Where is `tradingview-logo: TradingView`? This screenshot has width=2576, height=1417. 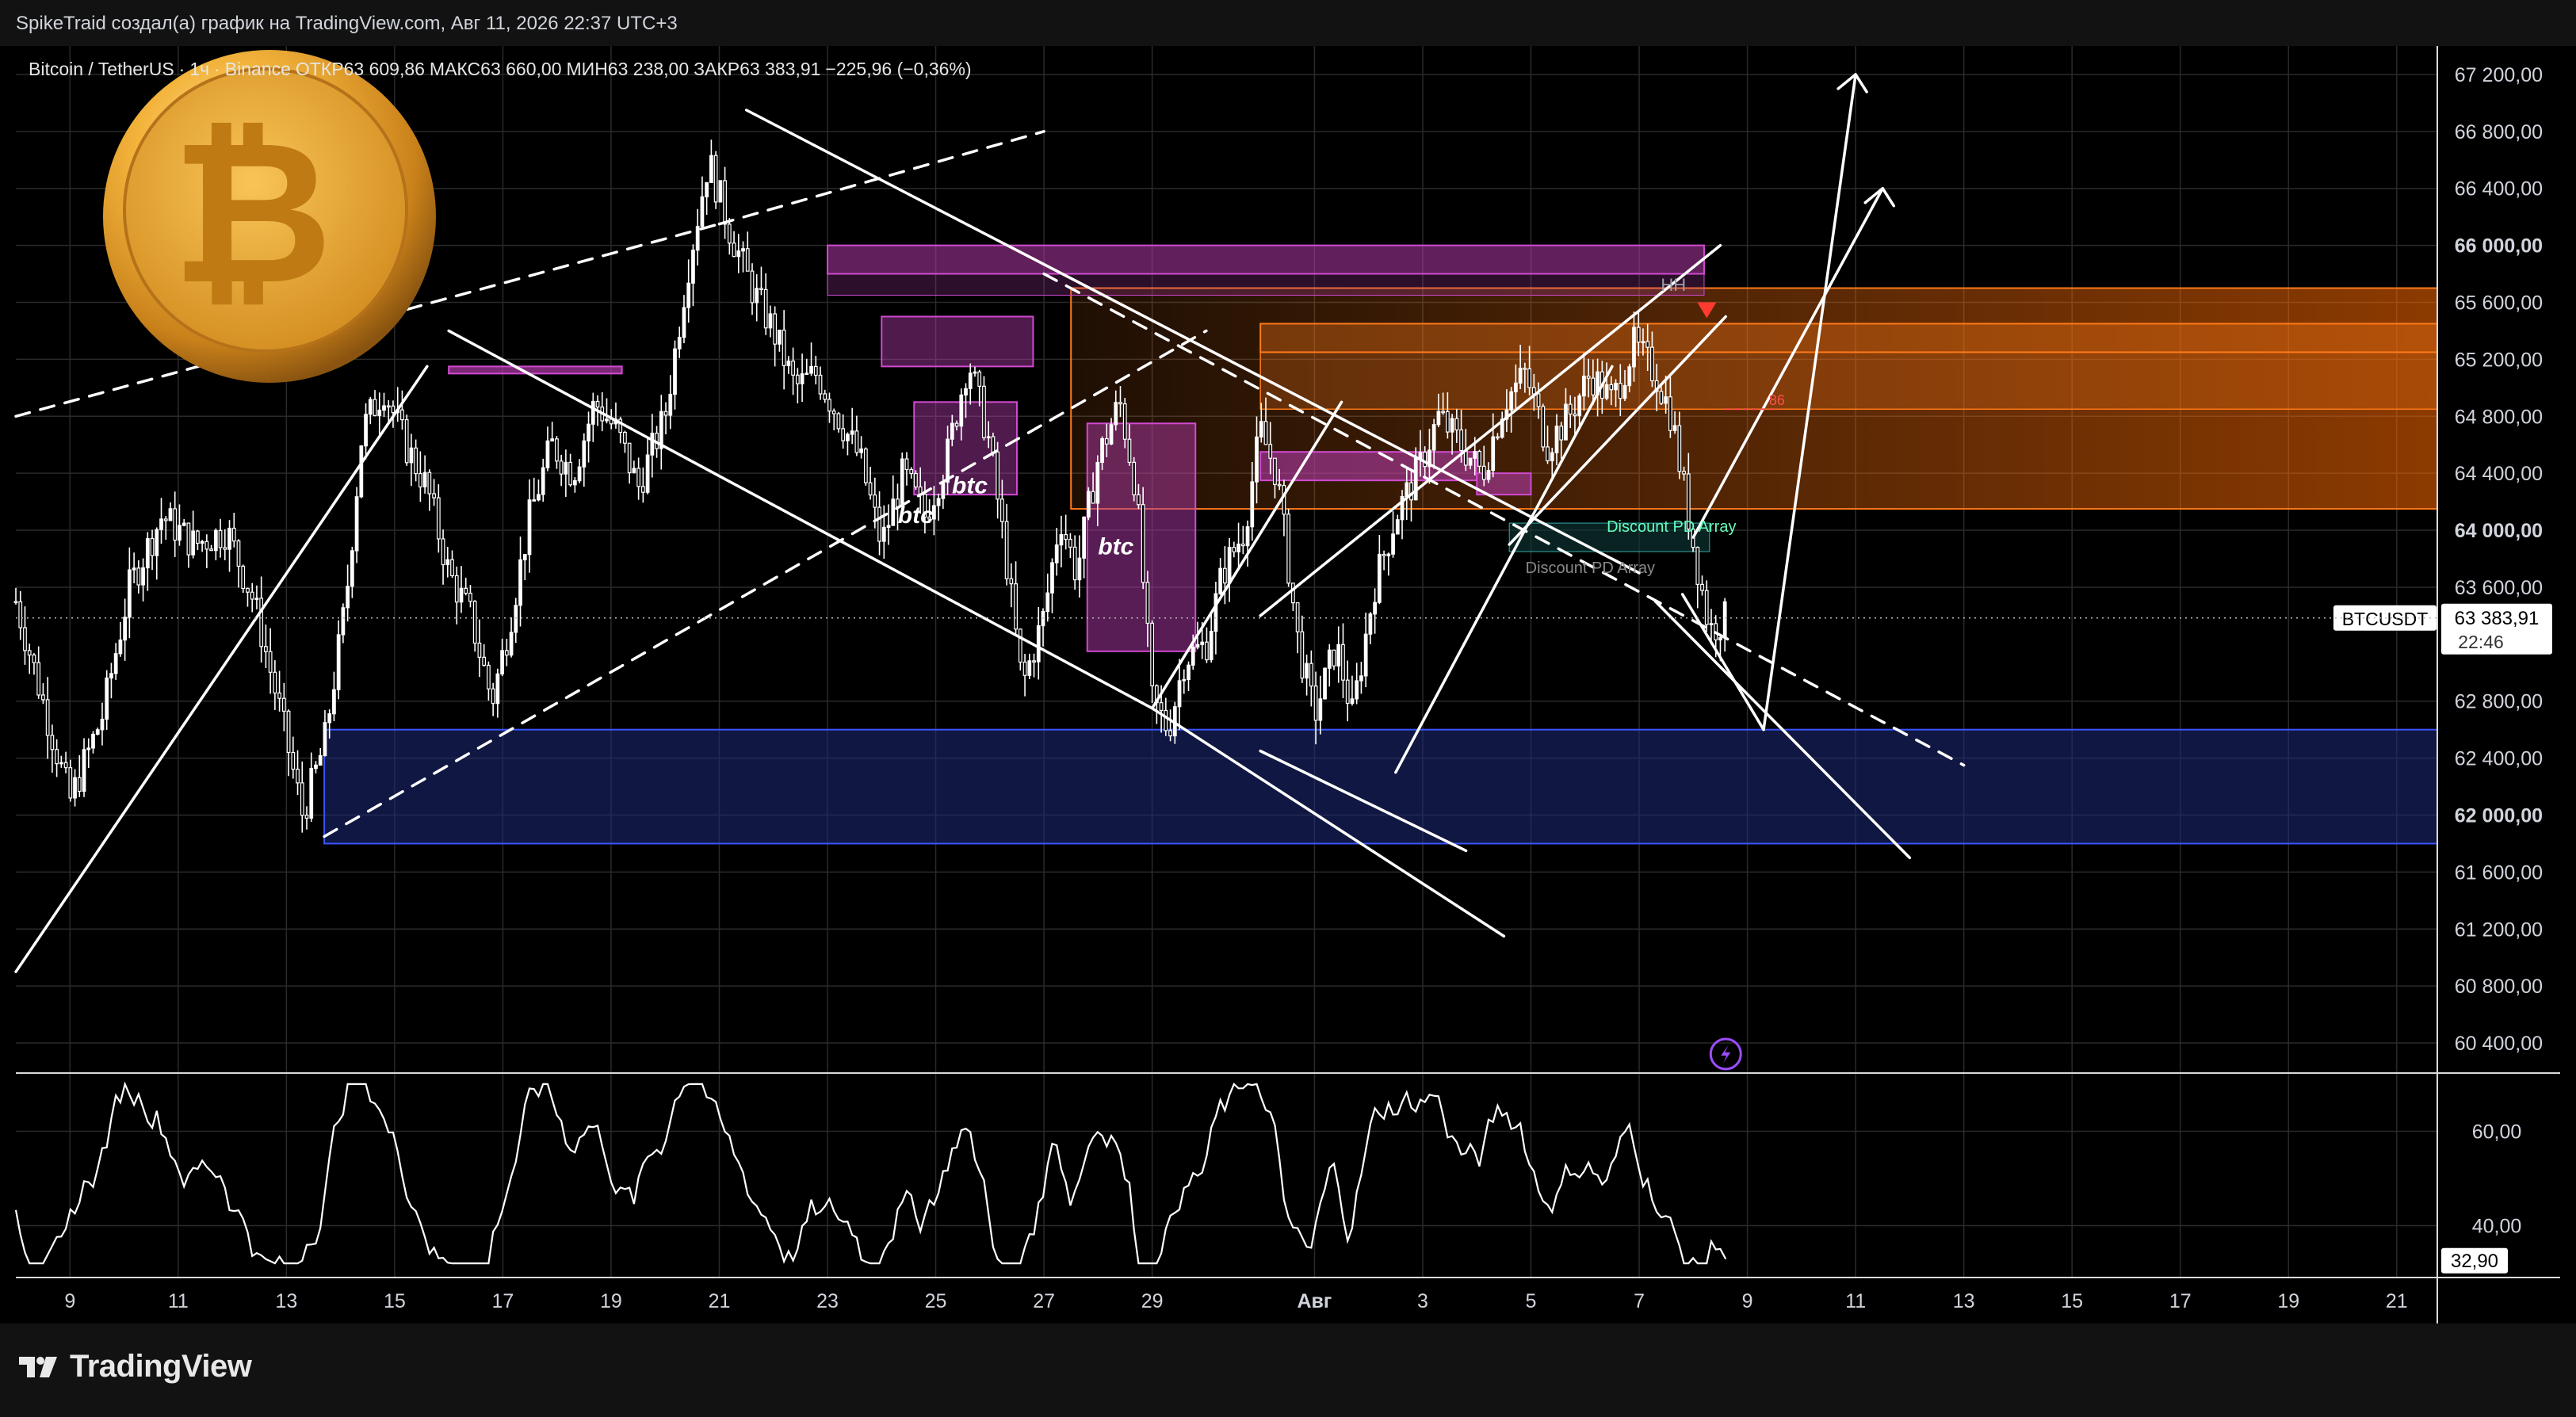 tradingview-logo: TradingView is located at coordinates (134, 1367).